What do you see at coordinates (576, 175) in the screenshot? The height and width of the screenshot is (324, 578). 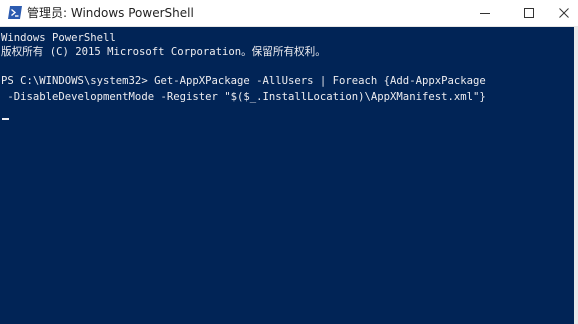 I see `vertical-scrollbar` at bounding box center [576, 175].